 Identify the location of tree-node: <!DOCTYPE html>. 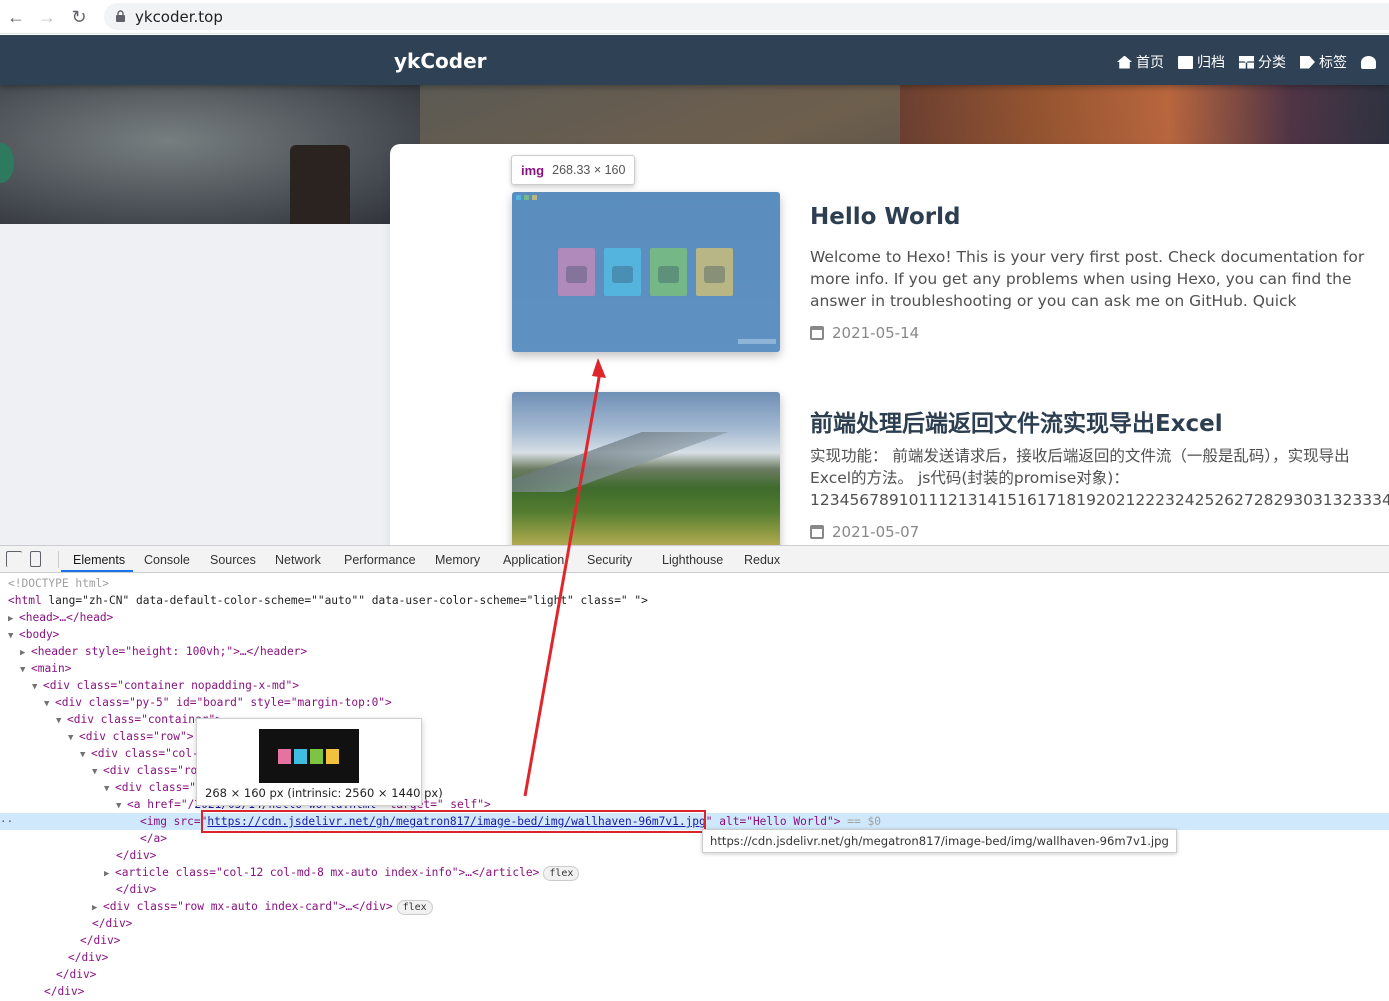
(694, 583).